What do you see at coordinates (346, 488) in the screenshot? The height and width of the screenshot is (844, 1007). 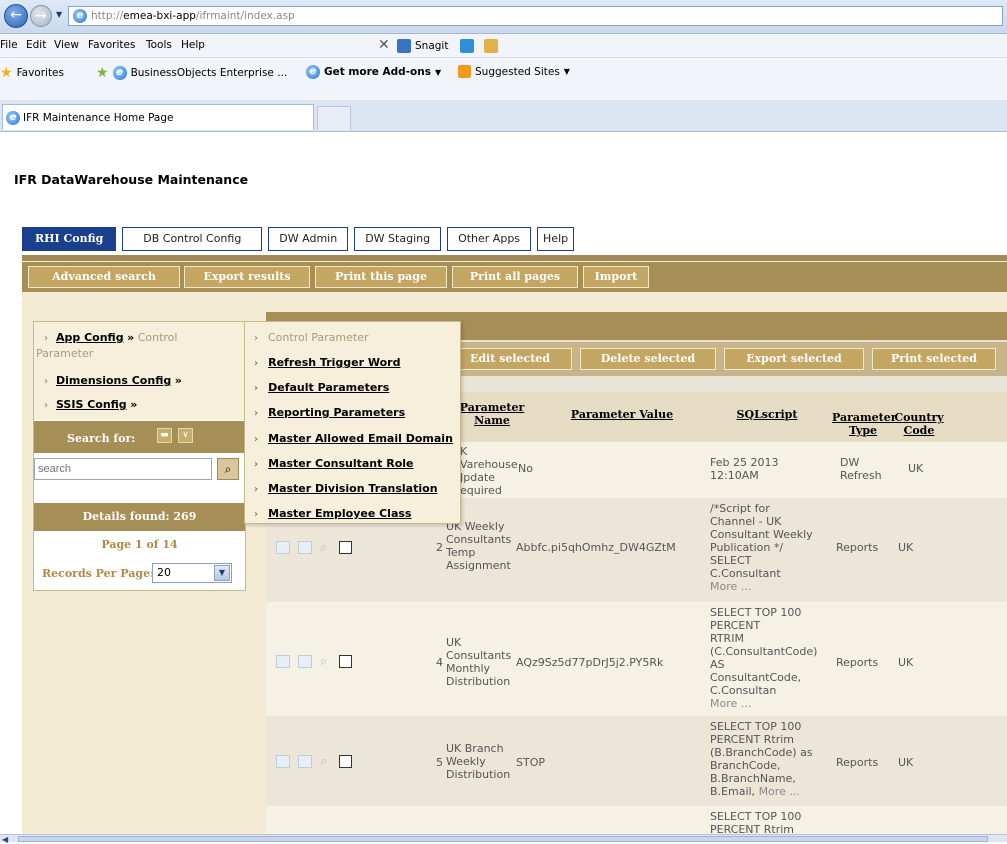 I see `dropdown-item-master-division-translation: › Master Division Translation` at bounding box center [346, 488].